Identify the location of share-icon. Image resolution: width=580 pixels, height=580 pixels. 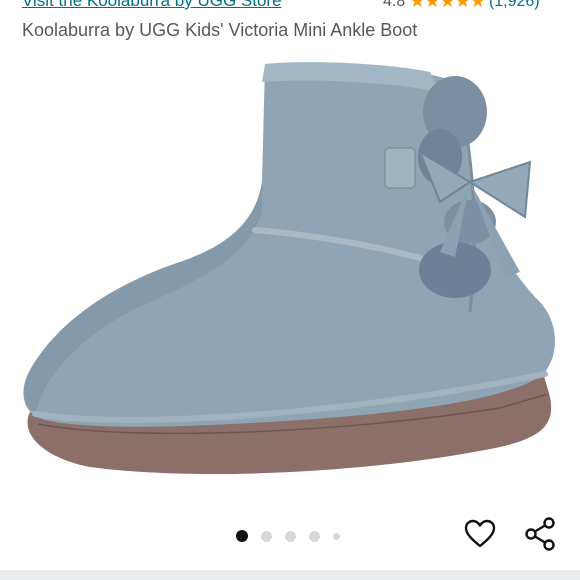
(540, 534).